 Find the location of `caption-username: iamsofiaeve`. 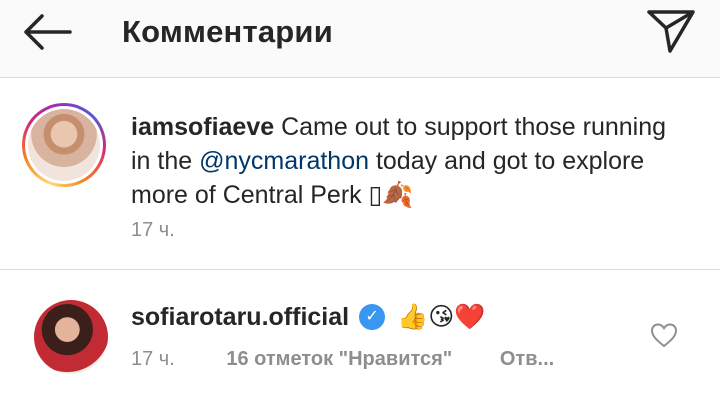

caption-username: iamsofiaeve is located at coordinates (202, 127).